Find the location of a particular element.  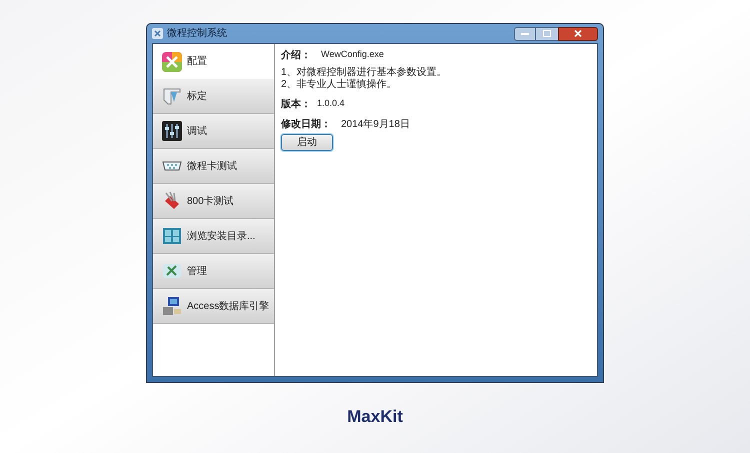

sidebar-item: Access数据库引擎 is located at coordinates (213, 306).